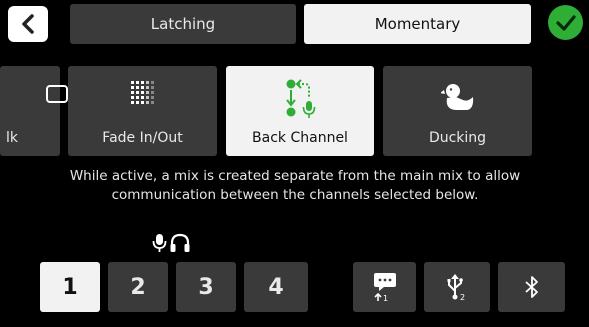 Image resolution: width=589 pixels, height=327 pixels. What do you see at coordinates (385, 298) in the screenshot?
I see `source-chat-sub: 1` at bounding box center [385, 298].